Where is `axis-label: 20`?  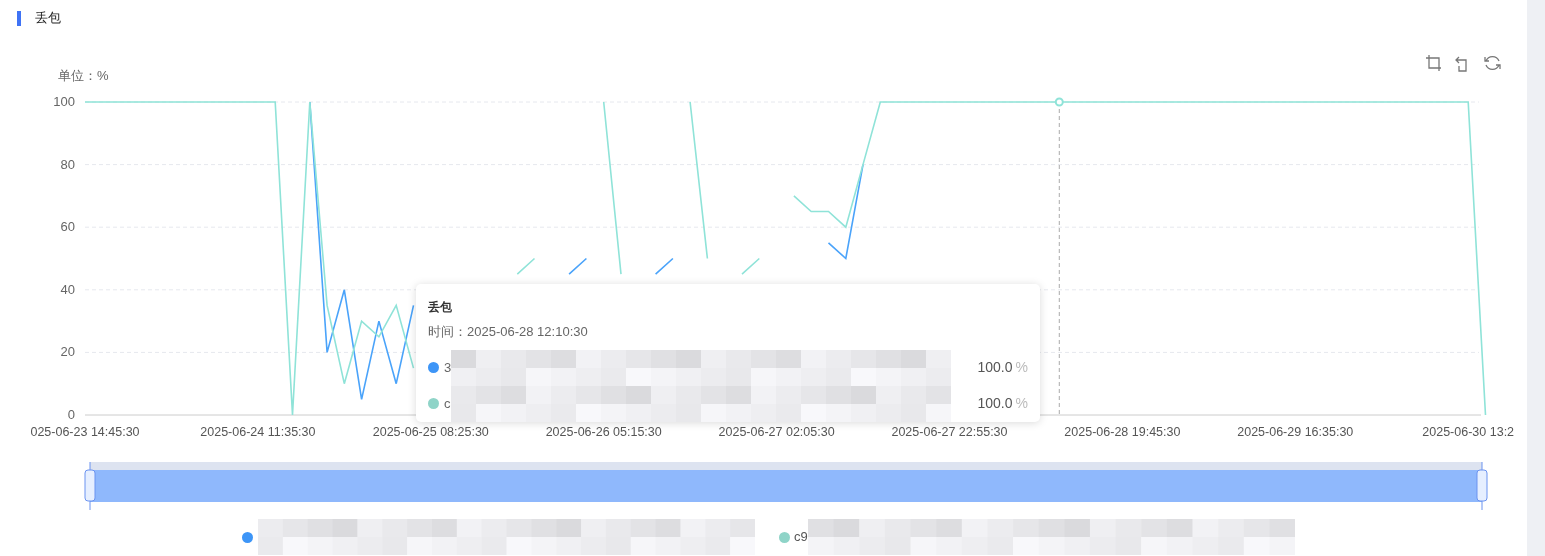 axis-label: 20 is located at coordinates (67, 352).